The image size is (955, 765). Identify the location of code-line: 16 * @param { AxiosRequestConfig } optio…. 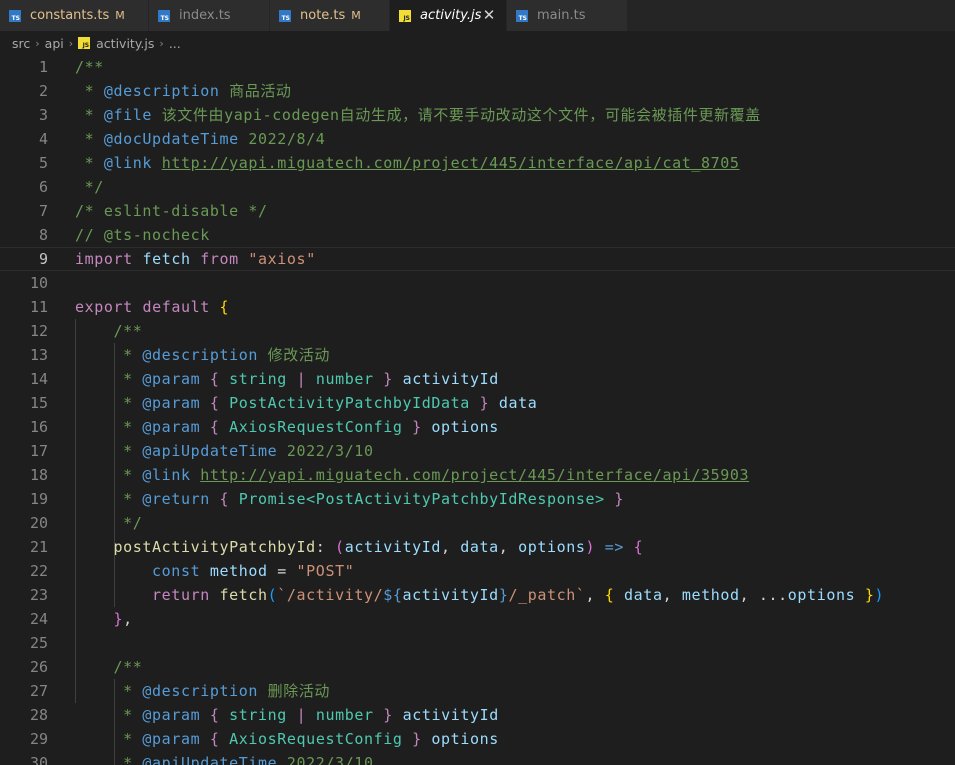
(477, 427).